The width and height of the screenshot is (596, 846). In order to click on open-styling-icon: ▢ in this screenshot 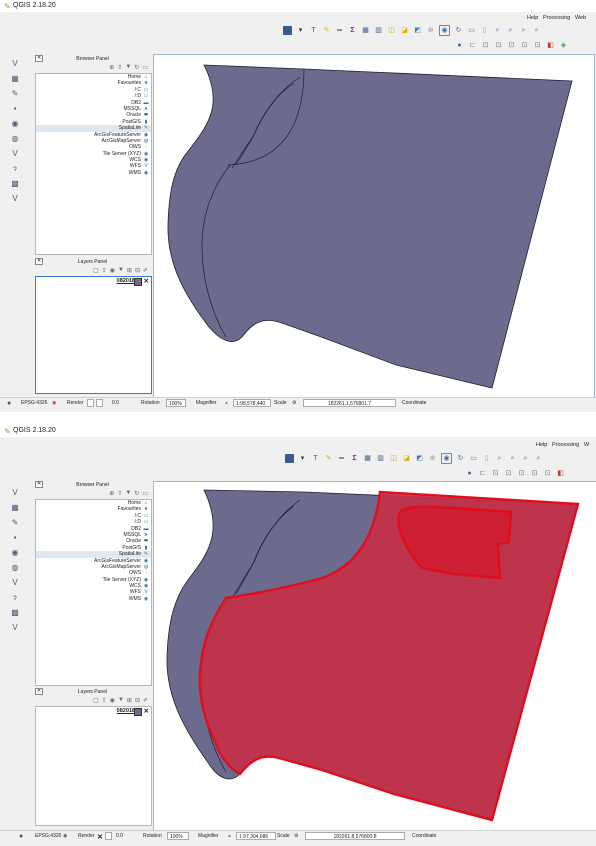, I will do `click(96, 700)`.